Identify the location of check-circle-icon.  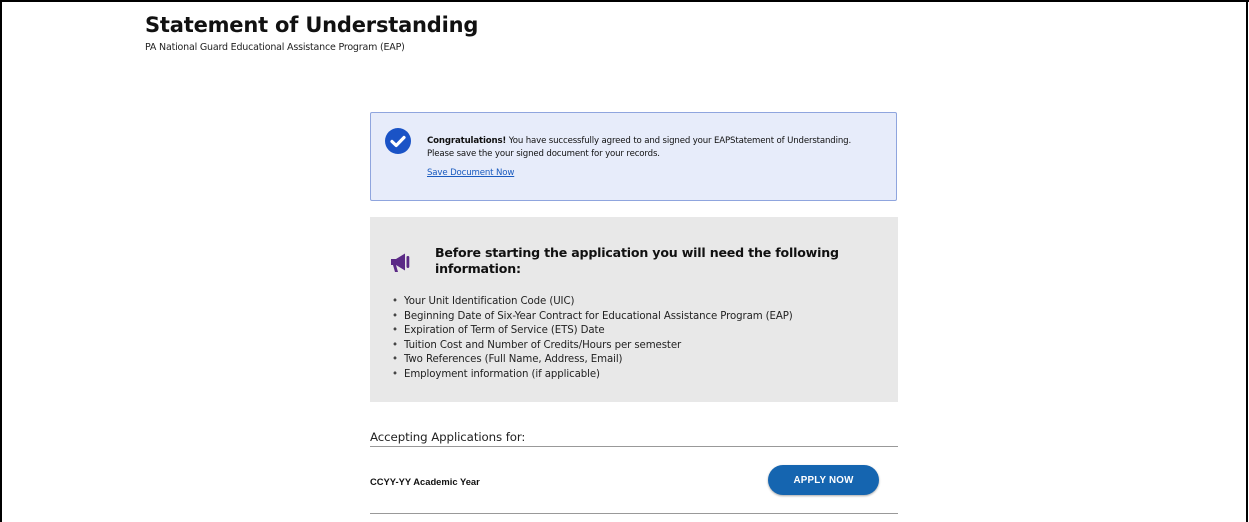
(398, 141).